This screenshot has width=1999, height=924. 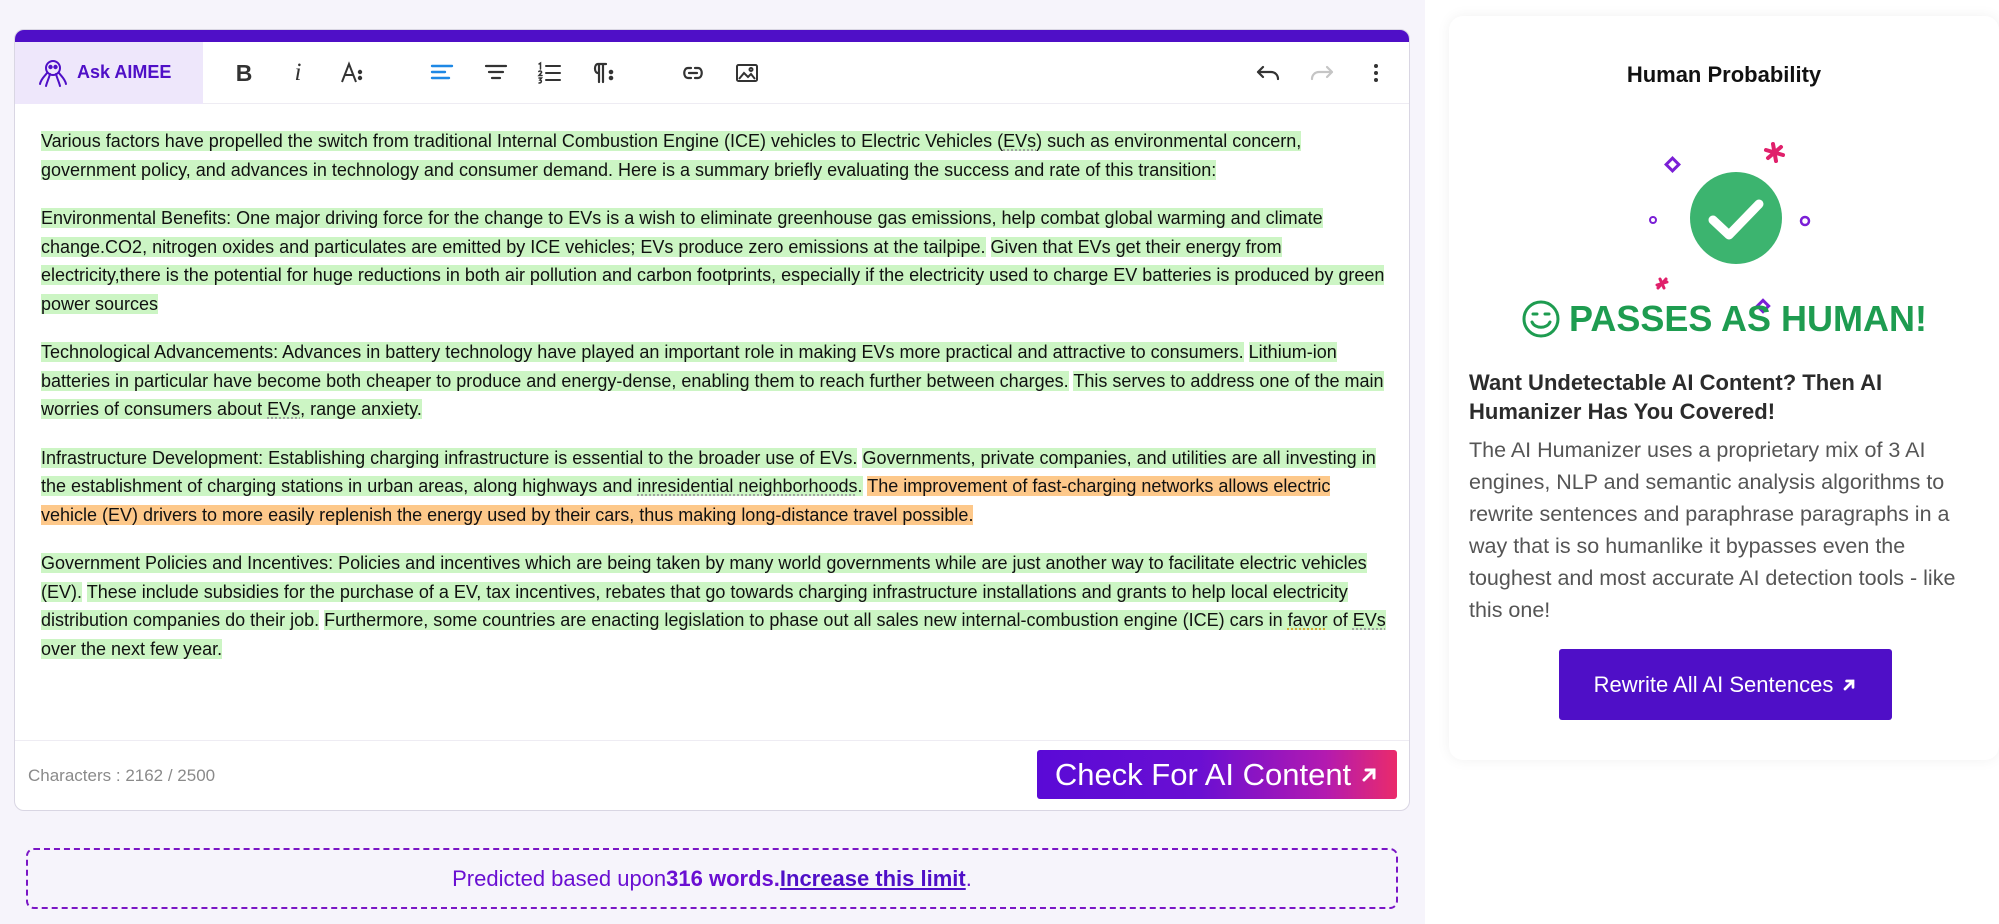 I want to click on paragraph-icon, so click(x=603, y=73).